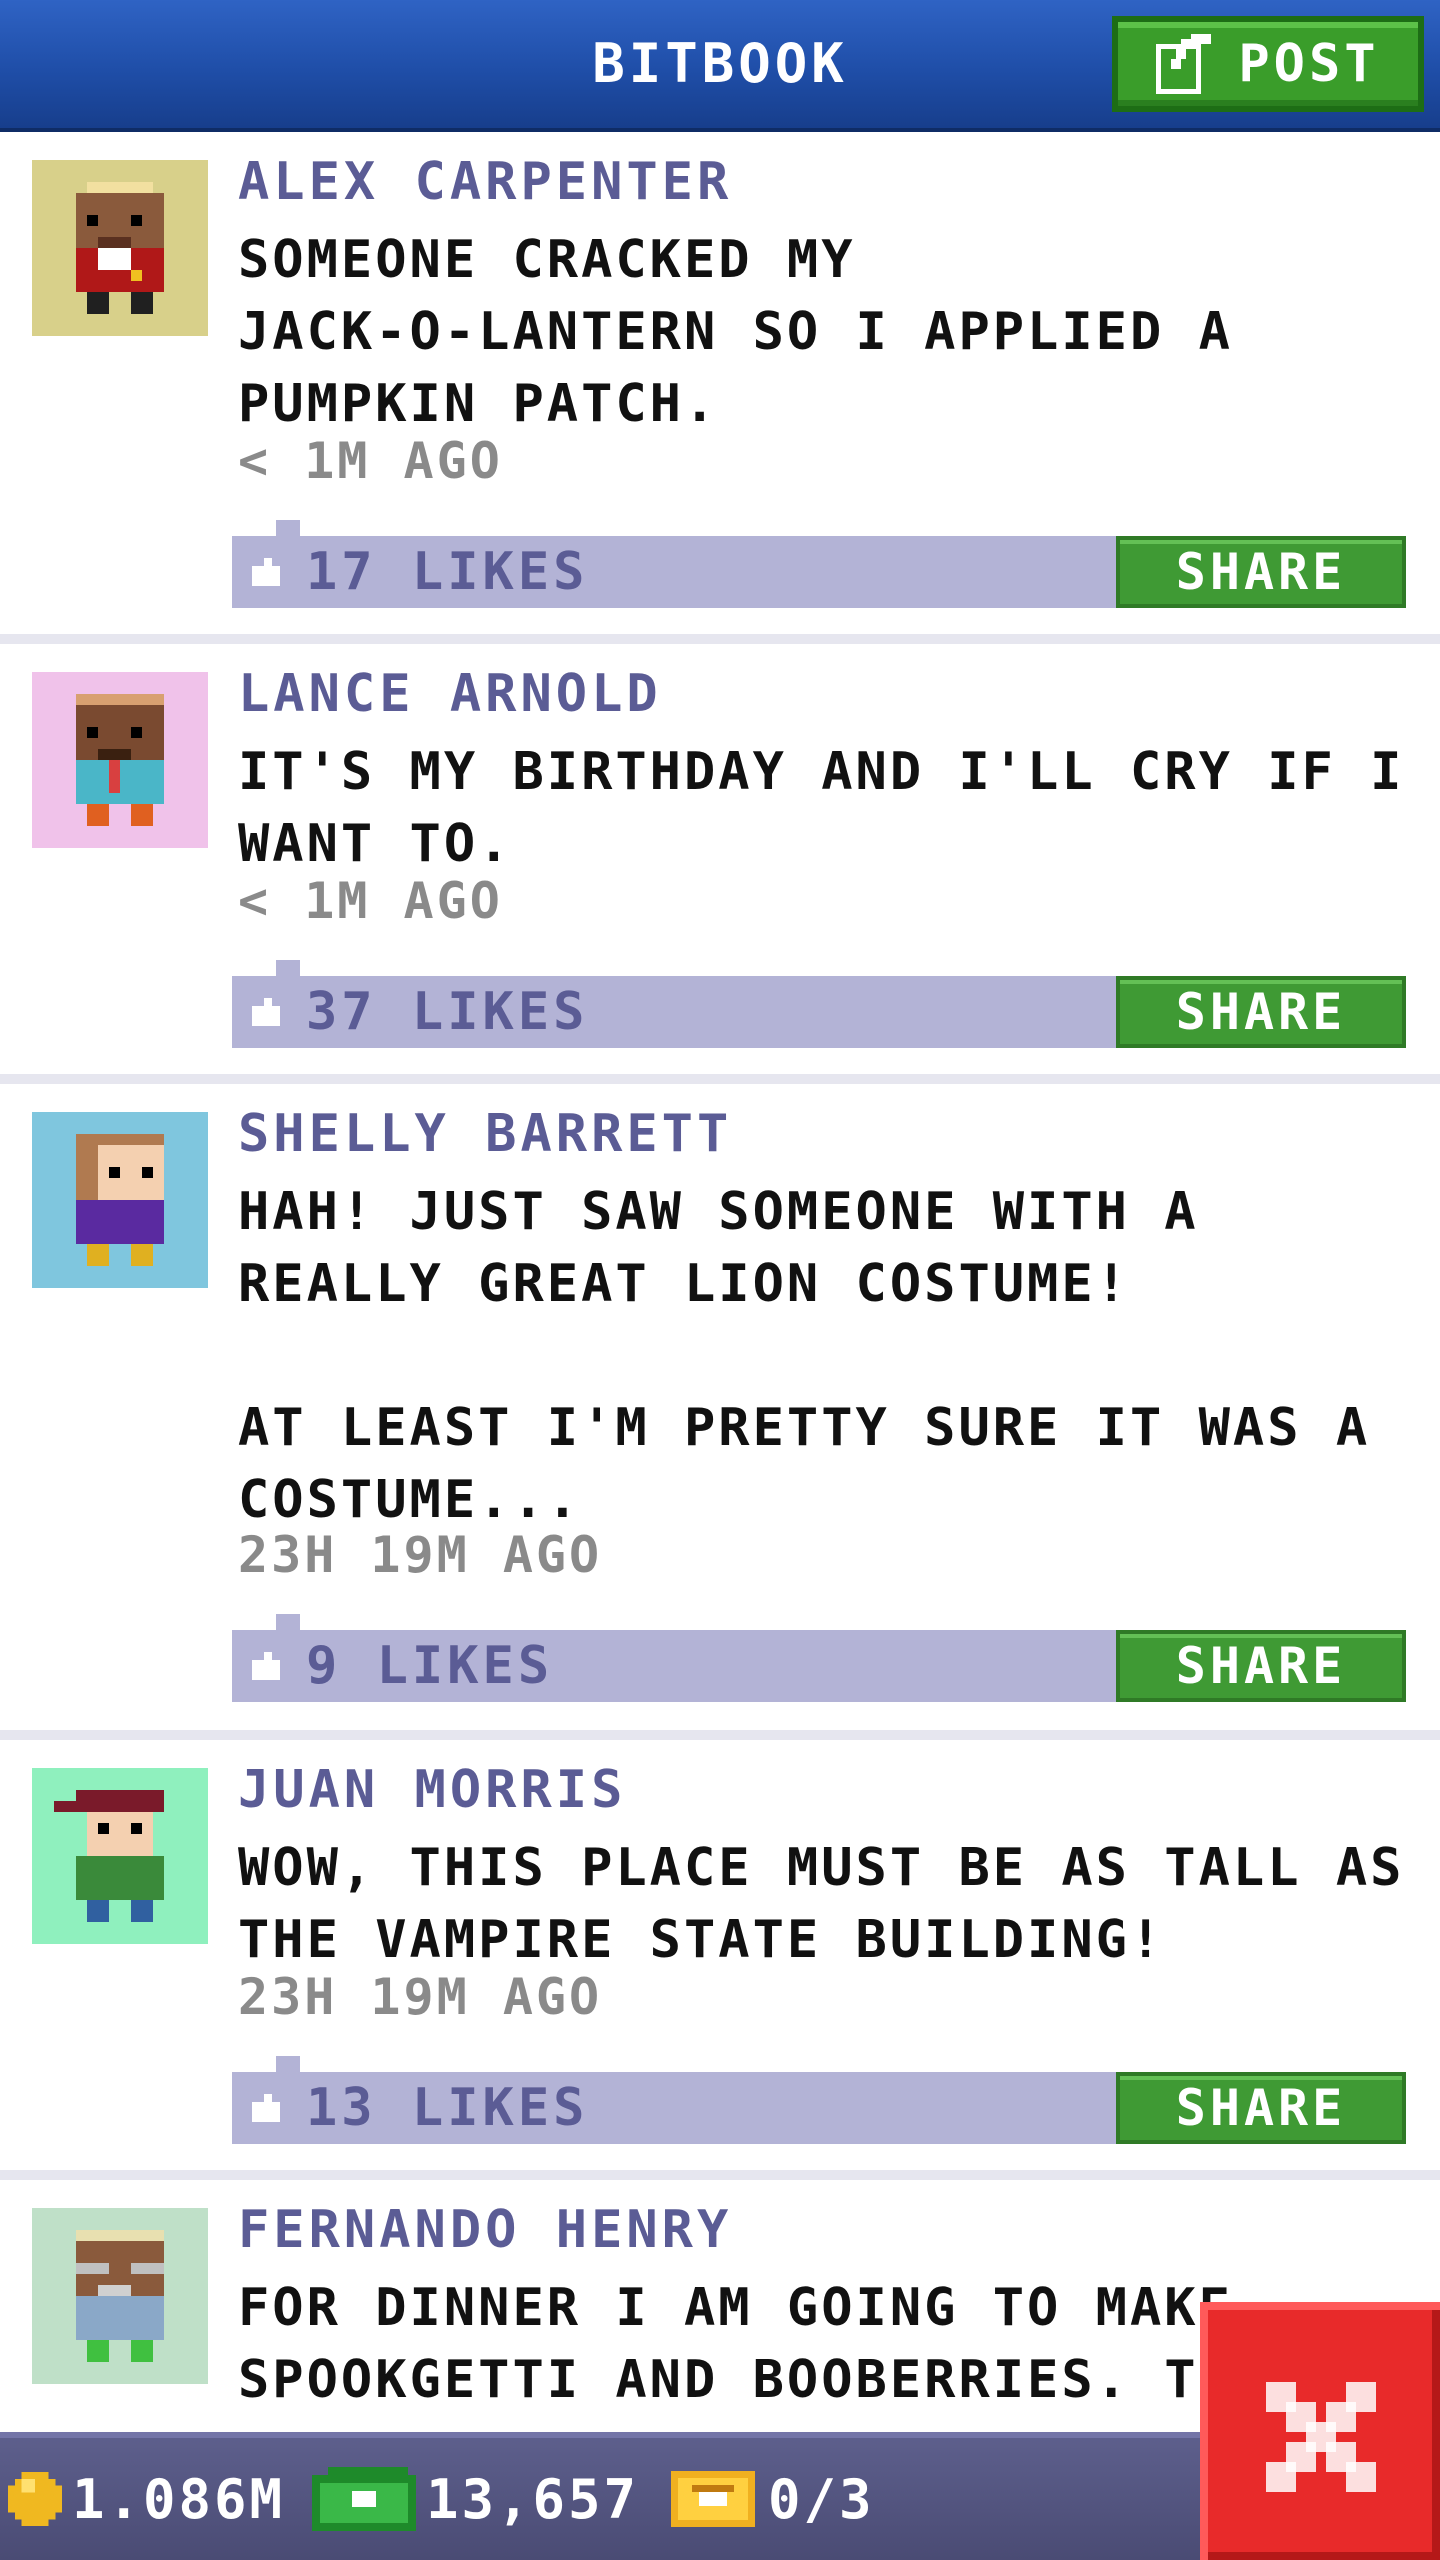 This screenshot has height=2560, width=1440. Describe the element at coordinates (447, 1012) in the screenshot. I see `like-count: 37 LIKES` at that location.